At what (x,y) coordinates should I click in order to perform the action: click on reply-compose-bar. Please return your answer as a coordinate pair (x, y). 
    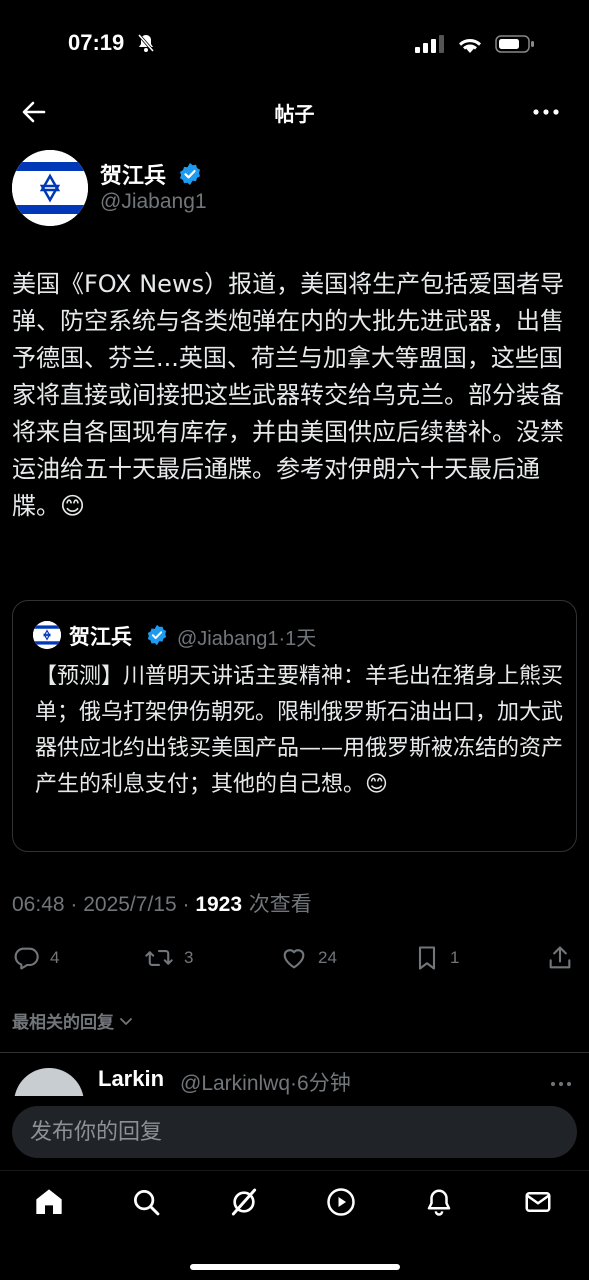
    Looking at the image, I should click on (294, 1133).